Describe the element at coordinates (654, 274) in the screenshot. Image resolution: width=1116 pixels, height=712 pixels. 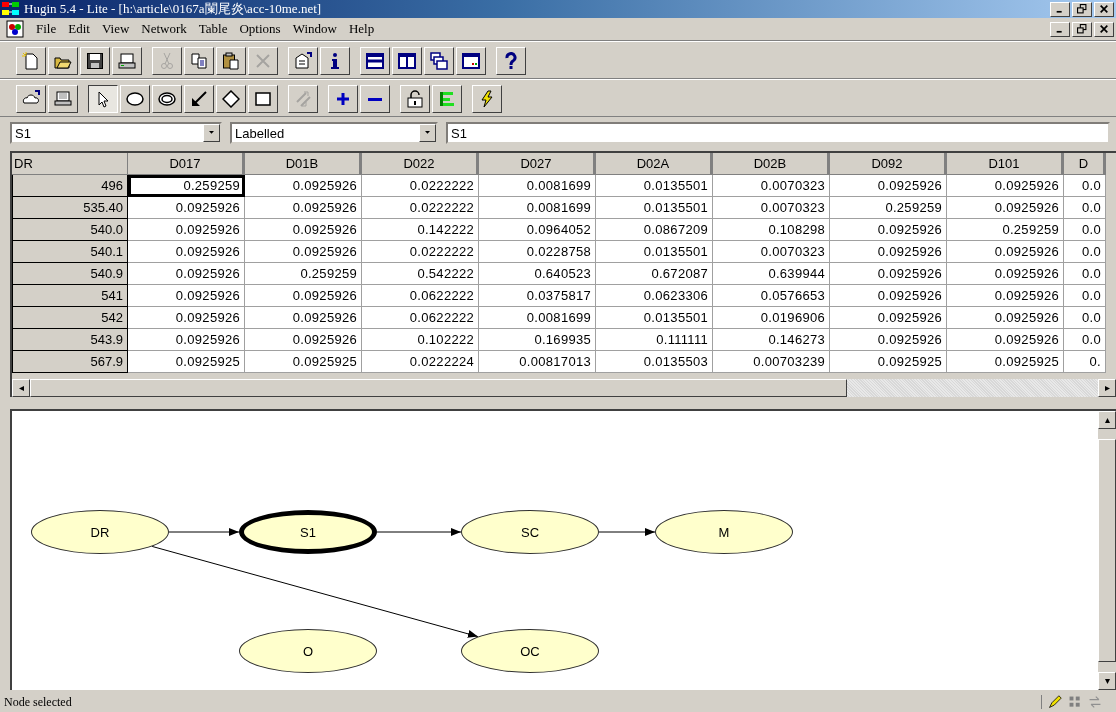
I see `table-cell: 0.672087` at that location.